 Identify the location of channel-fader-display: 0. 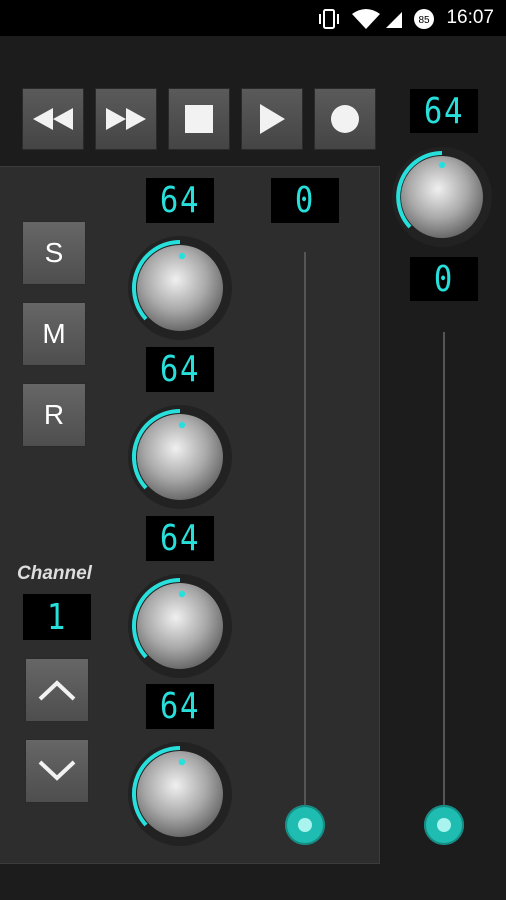
(305, 200).